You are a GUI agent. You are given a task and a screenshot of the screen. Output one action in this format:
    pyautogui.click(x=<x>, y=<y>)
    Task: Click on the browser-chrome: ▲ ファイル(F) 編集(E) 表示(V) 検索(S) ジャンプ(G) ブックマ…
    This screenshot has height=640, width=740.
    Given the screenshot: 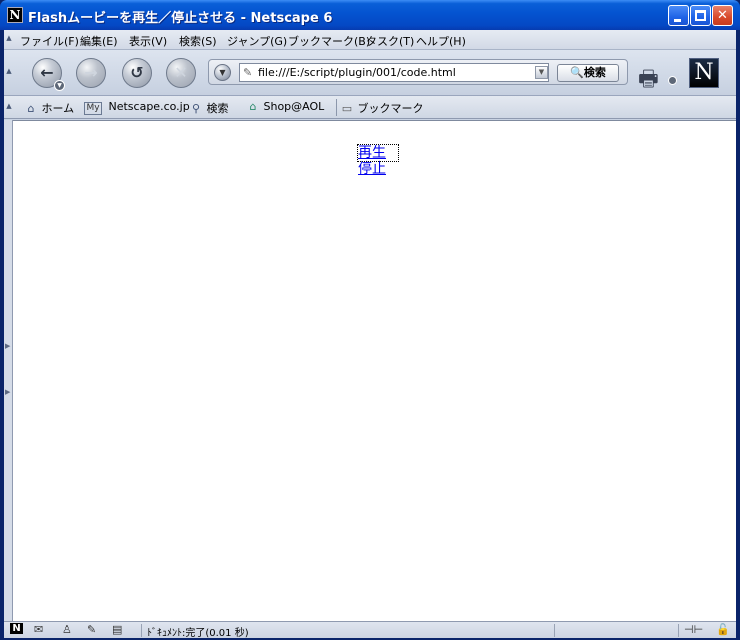 What is the action you would take?
    pyautogui.click(x=370, y=75)
    